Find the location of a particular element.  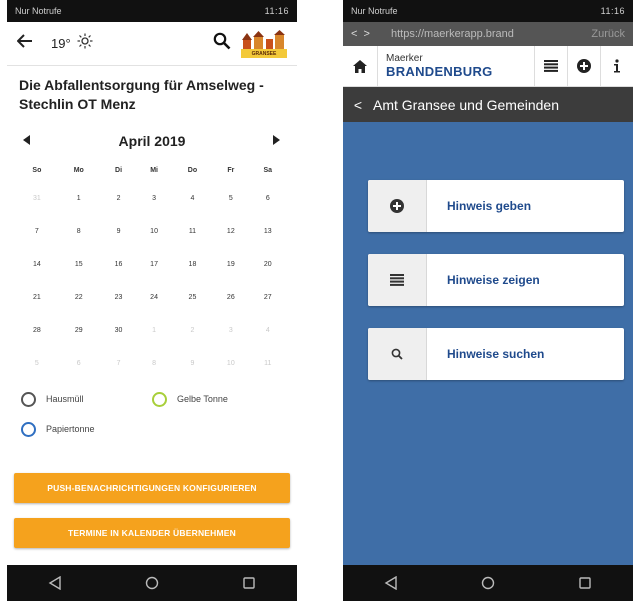

calendar-export-button: TERMINE IN KALENDER ÜBERNEHMEN is located at coordinates (152, 533).